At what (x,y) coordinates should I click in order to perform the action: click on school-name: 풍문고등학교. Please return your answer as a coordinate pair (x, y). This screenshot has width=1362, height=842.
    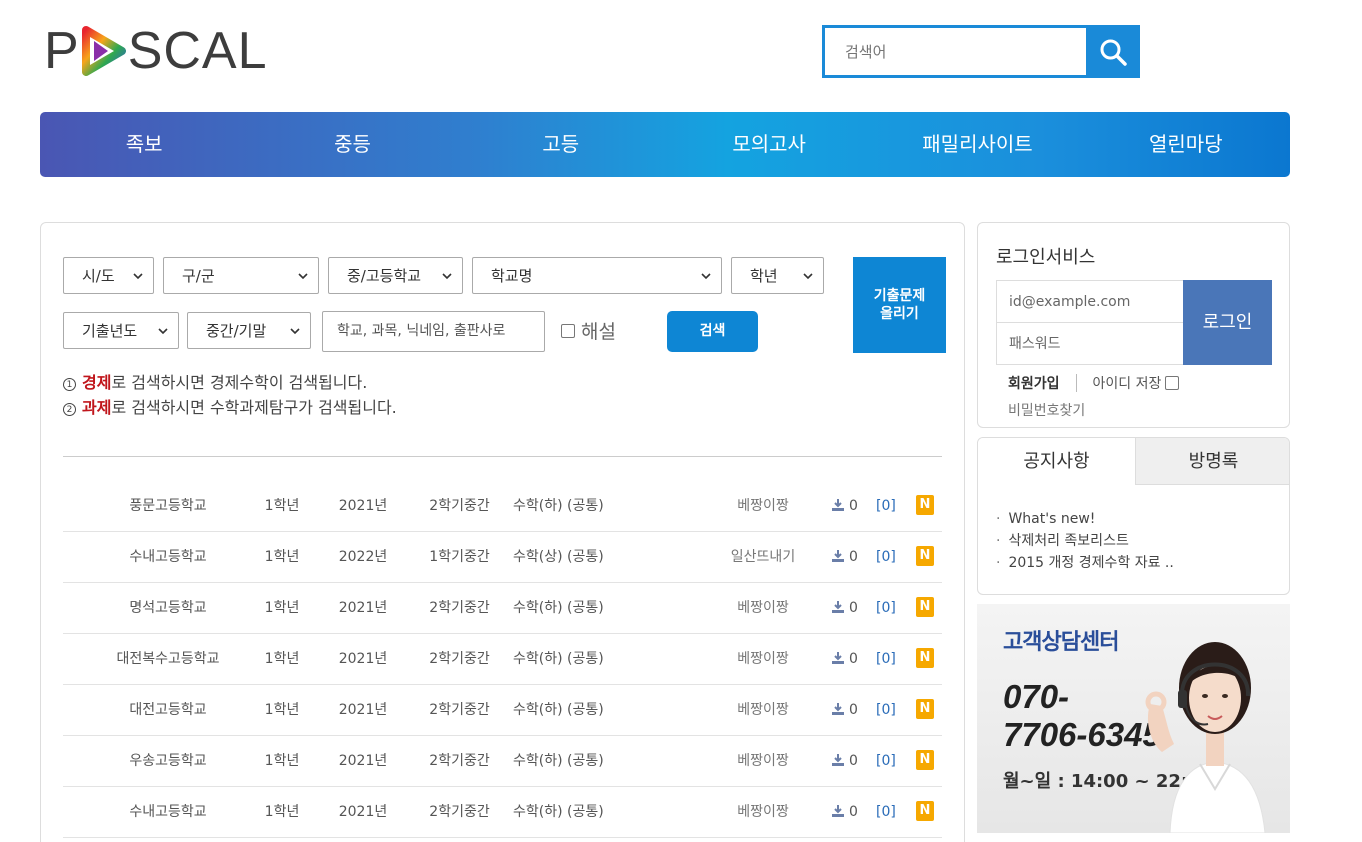
    Looking at the image, I should click on (168, 506).